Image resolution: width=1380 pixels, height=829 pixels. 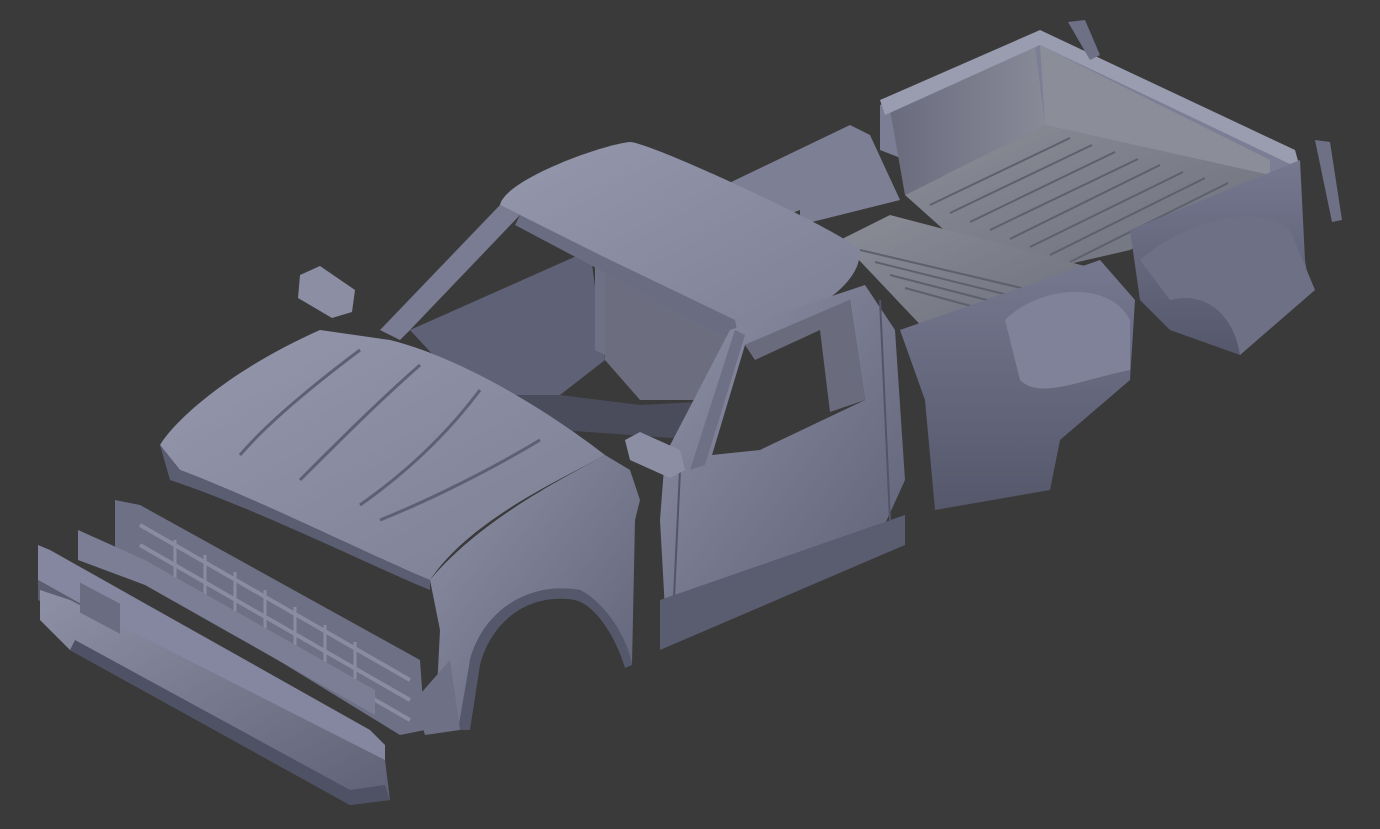 What do you see at coordinates (1067, 340) in the screenshot?
I see `bed-fender-bulge` at bounding box center [1067, 340].